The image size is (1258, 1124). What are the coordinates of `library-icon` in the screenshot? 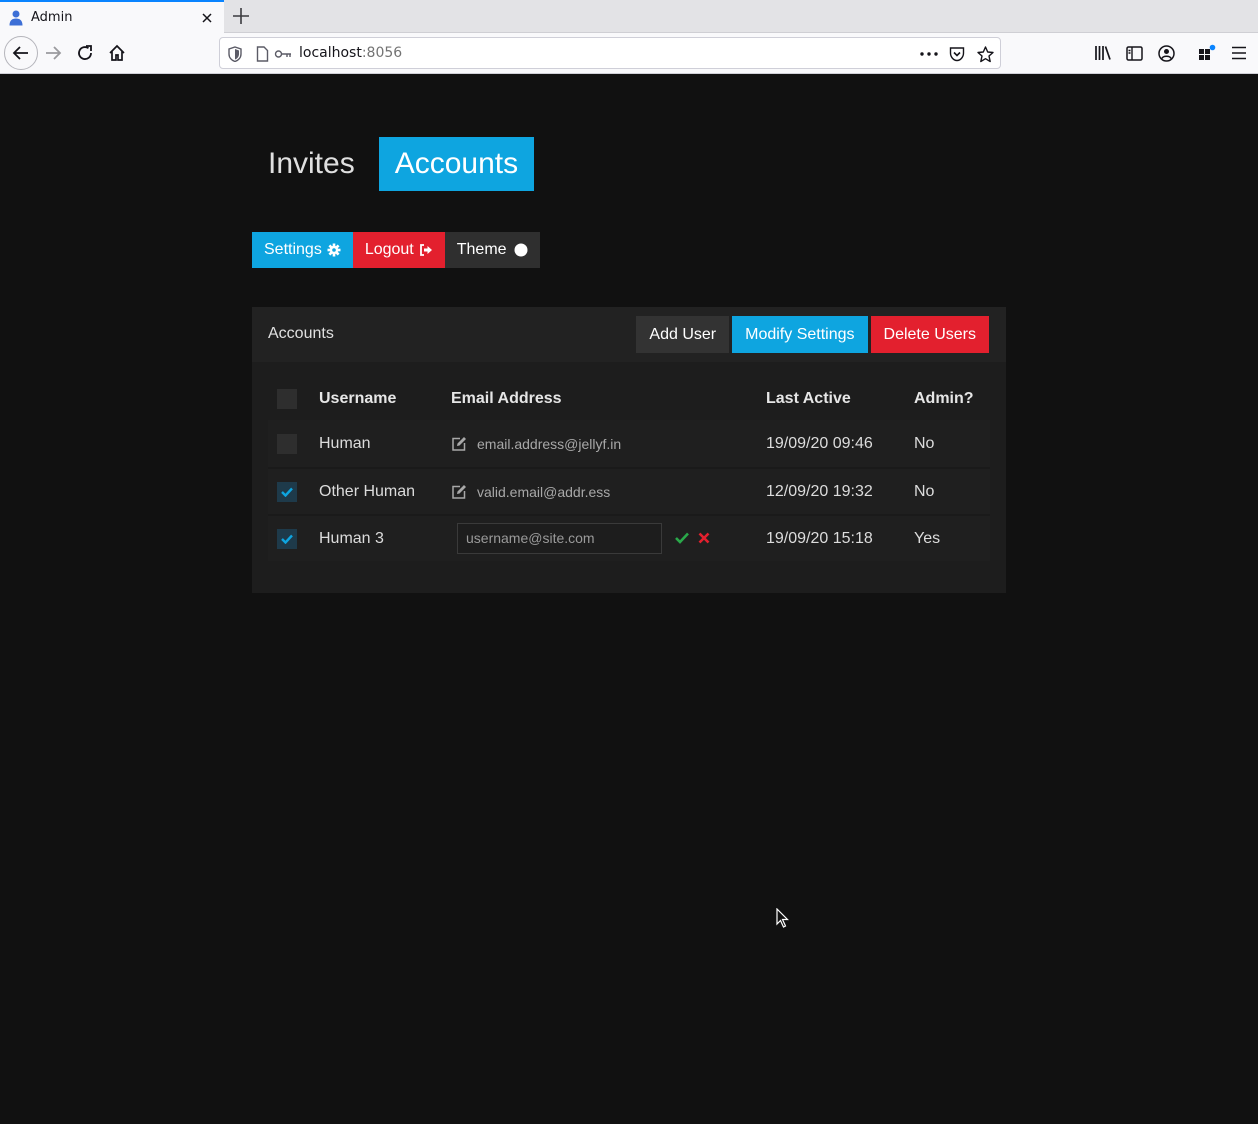 It's located at (1103, 53).